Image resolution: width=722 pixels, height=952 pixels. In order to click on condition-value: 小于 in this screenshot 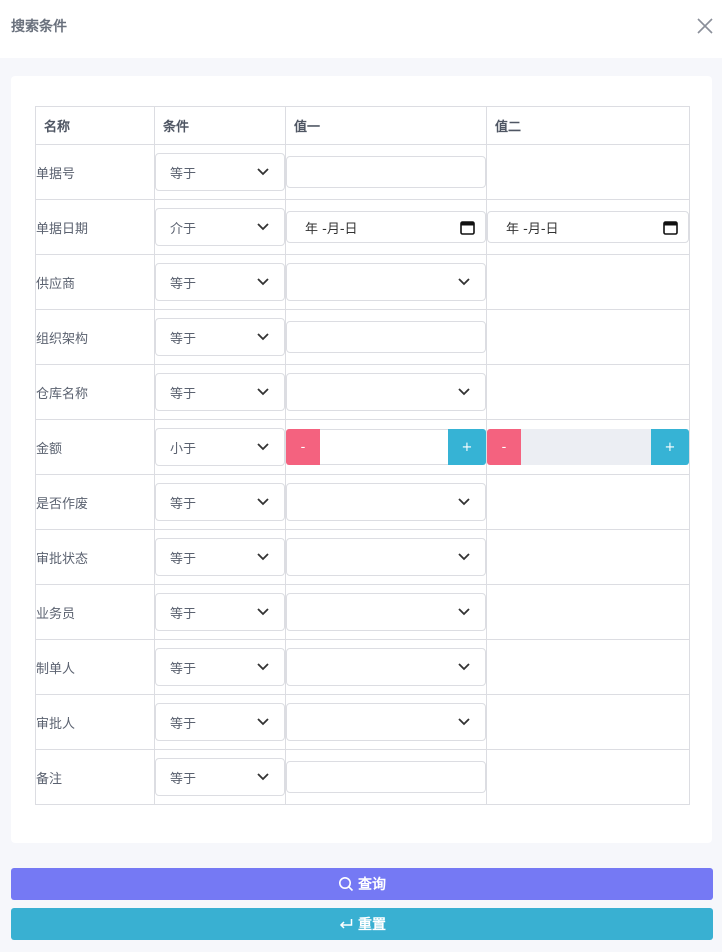, I will do `click(183, 449)`.